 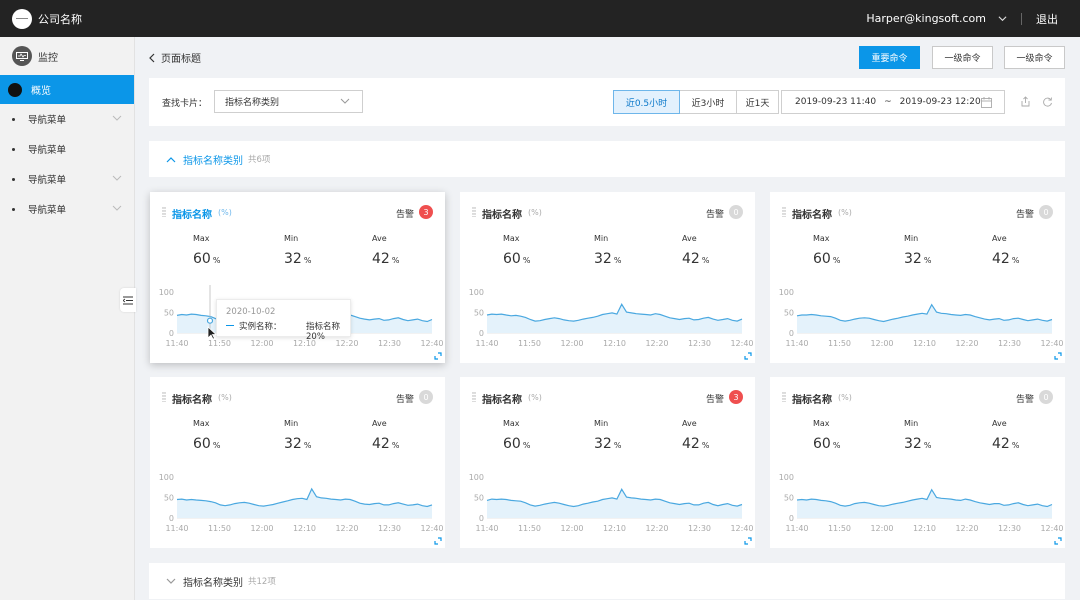 What do you see at coordinates (757, 102) in the screenshot?
I see `range-1d-button: 近1天` at bounding box center [757, 102].